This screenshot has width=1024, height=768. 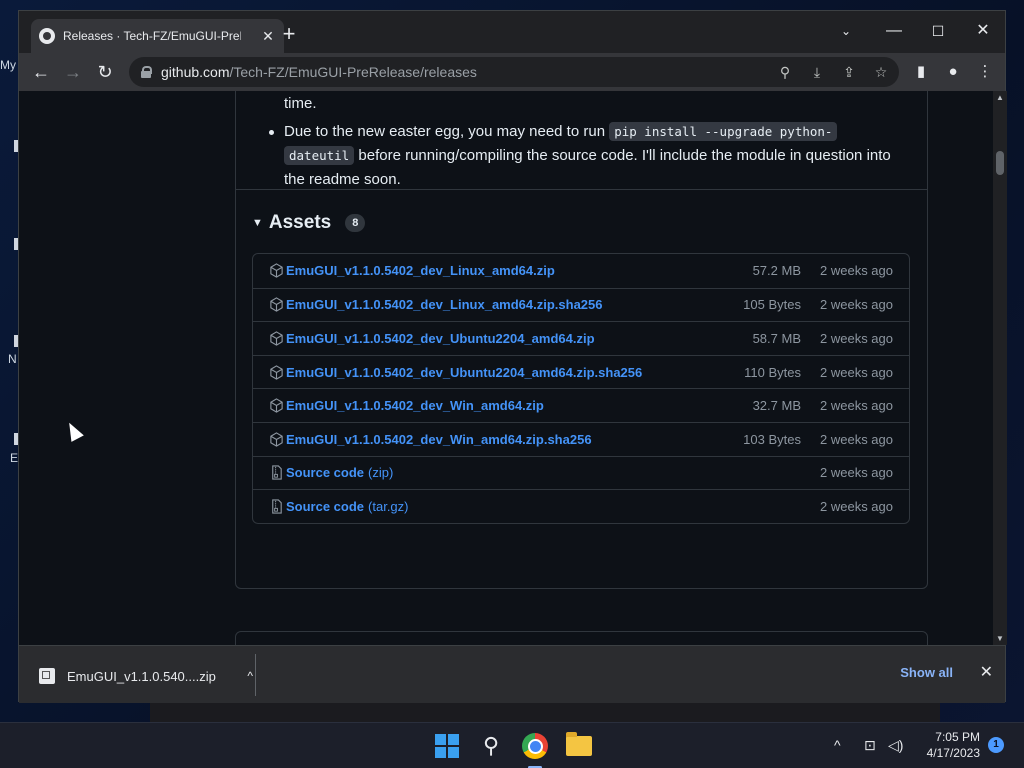 I want to click on chrome-icon, so click(x=535, y=746).